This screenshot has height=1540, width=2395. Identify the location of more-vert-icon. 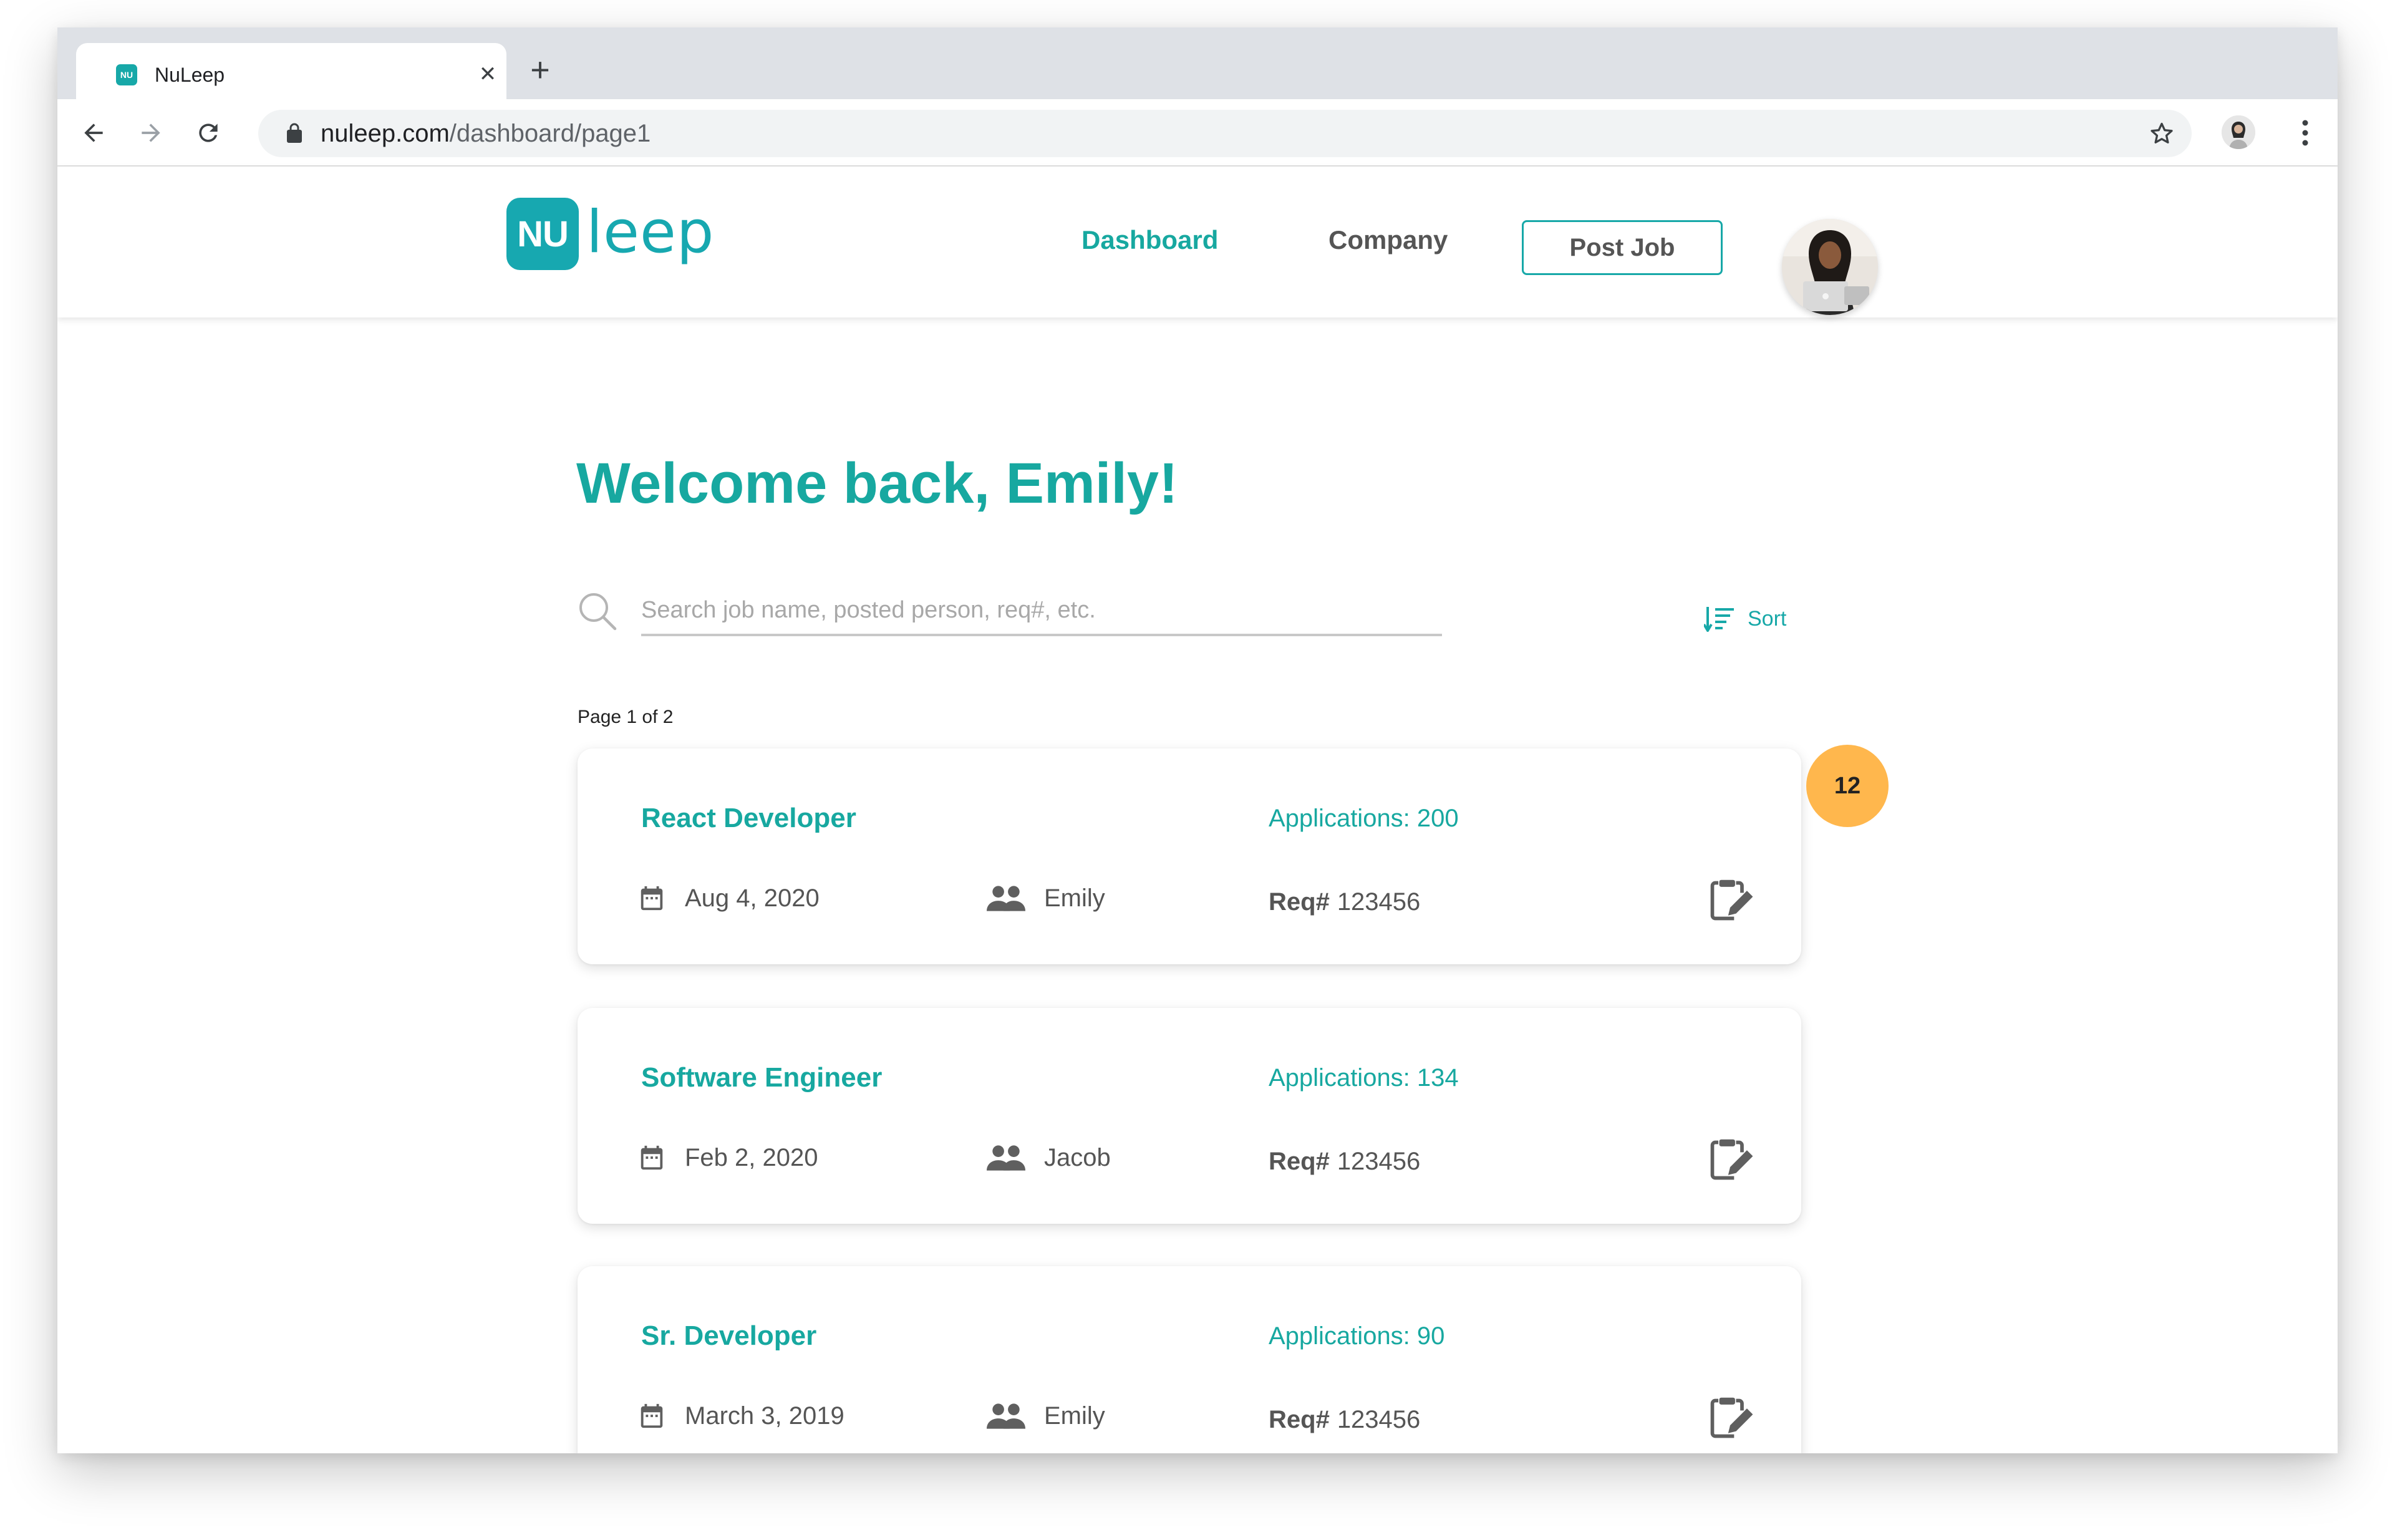
(2305, 133).